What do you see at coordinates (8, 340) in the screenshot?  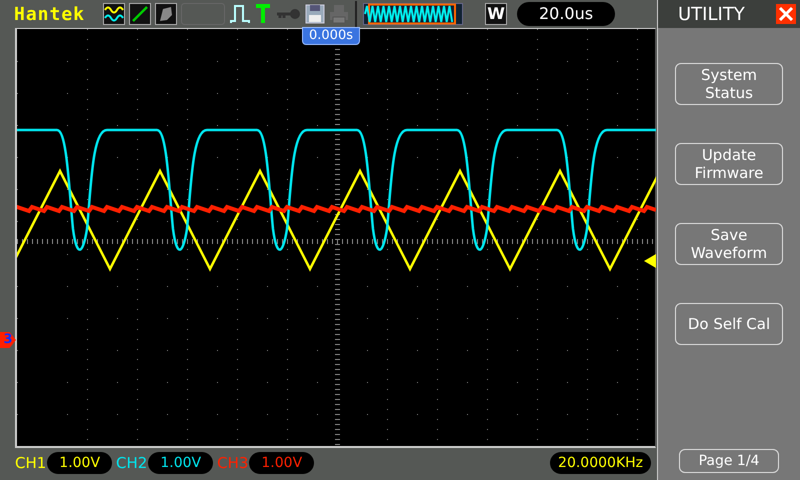 I see `channel-marker: 3` at bounding box center [8, 340].